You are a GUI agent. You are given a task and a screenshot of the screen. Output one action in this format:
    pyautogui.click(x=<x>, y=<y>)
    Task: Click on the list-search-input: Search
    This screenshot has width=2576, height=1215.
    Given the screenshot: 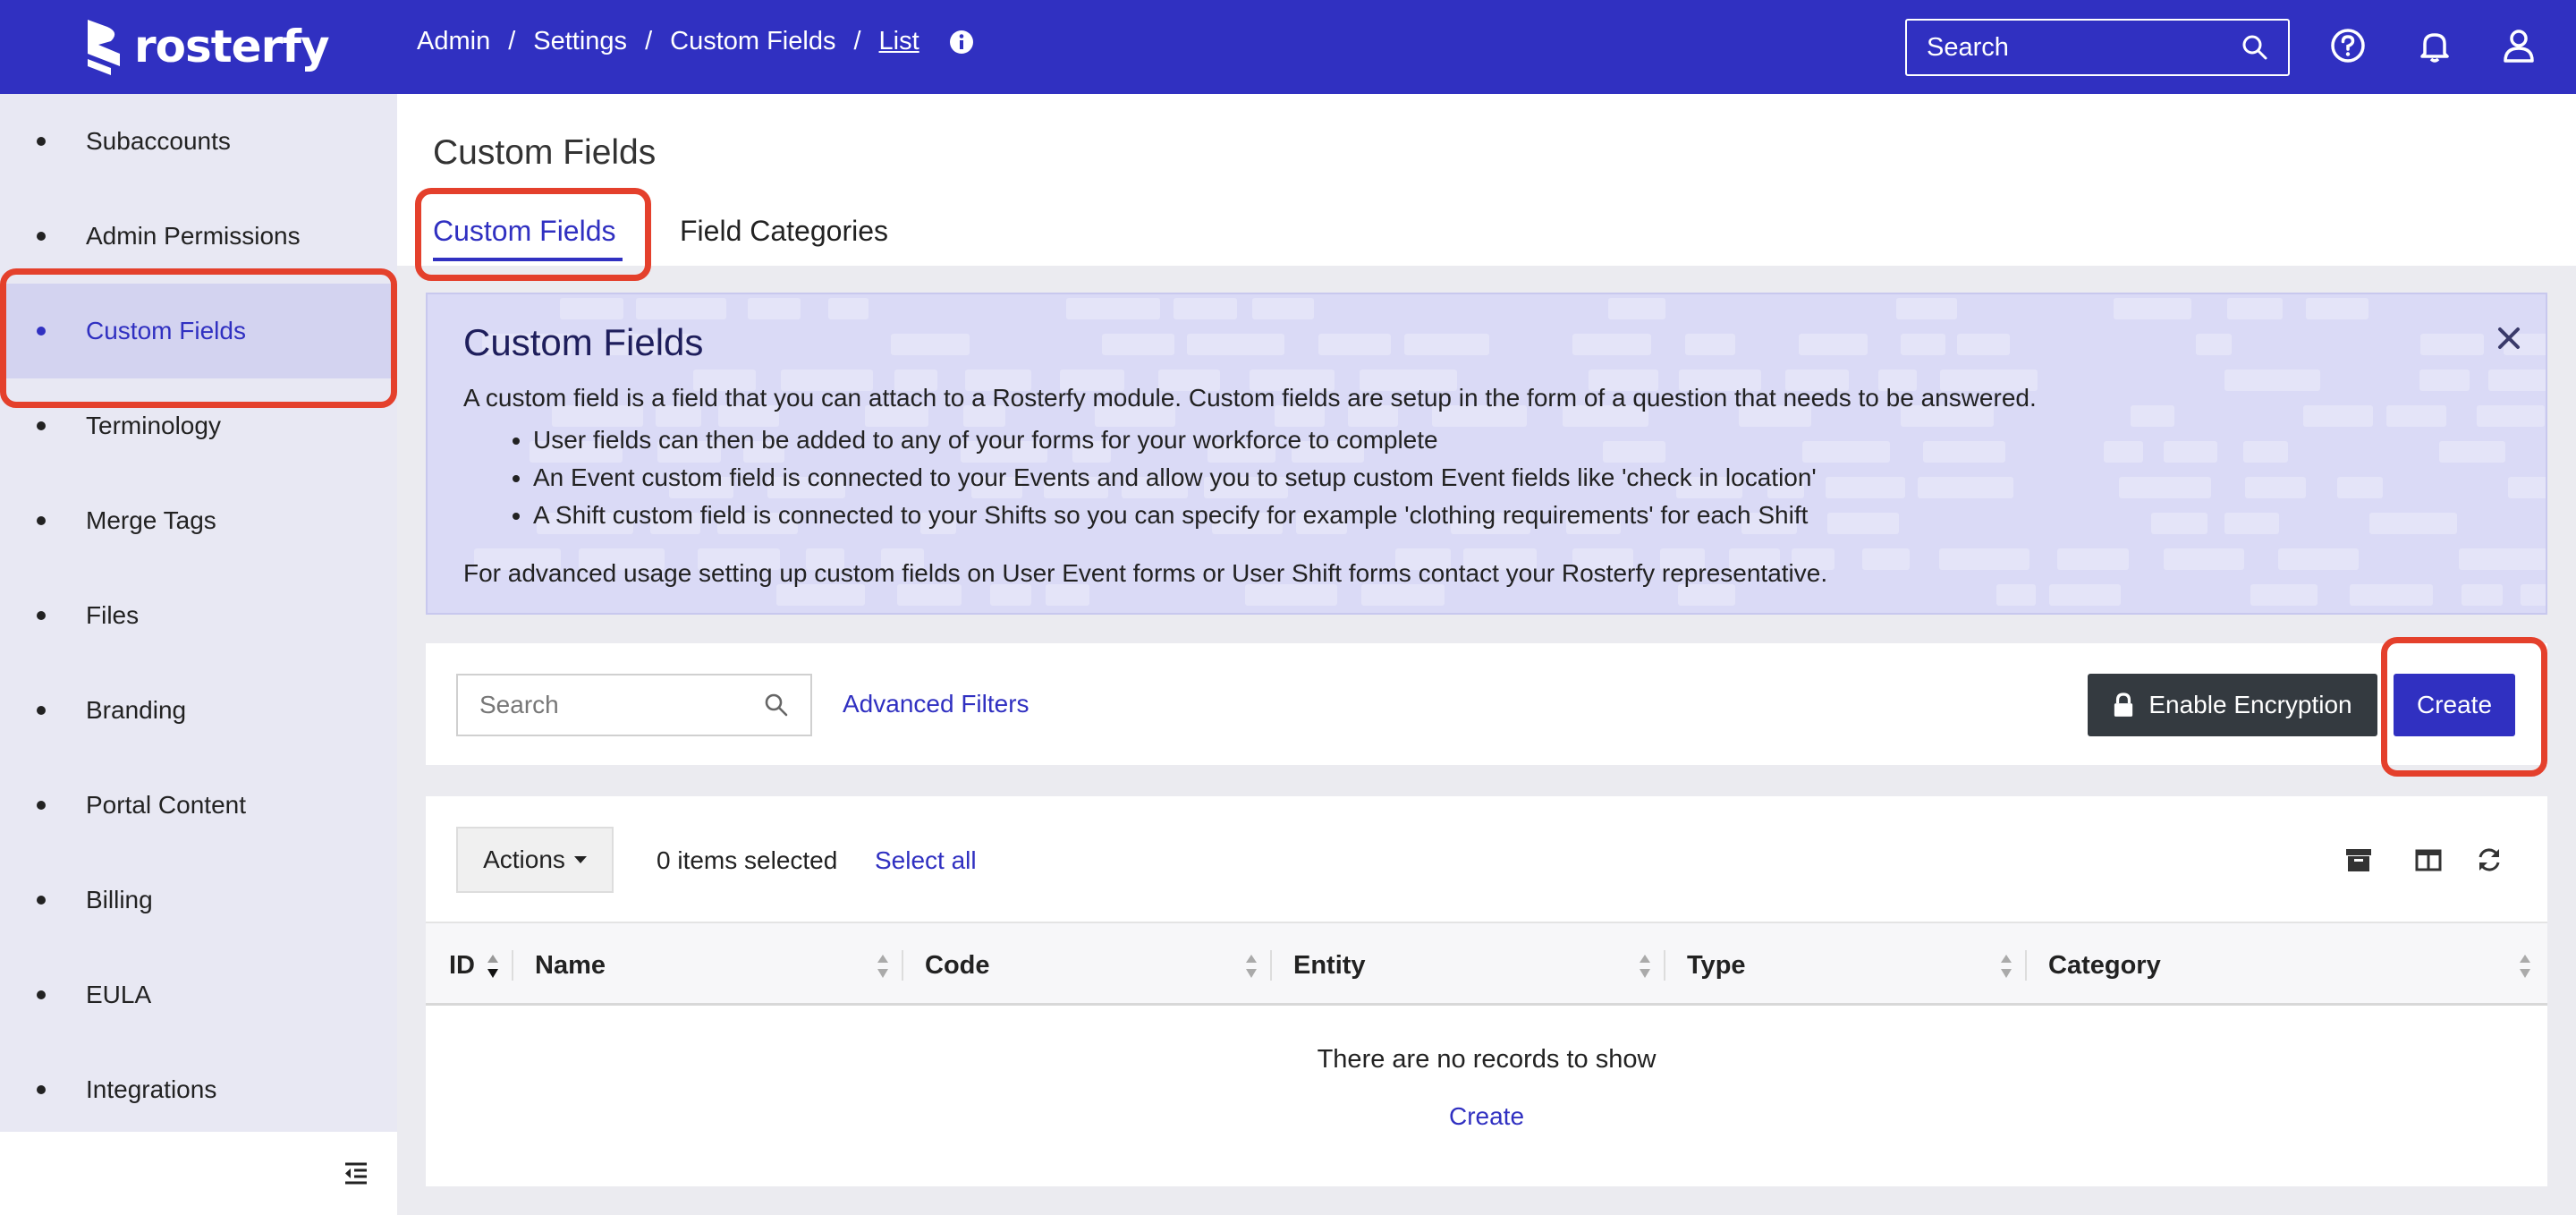 What is the action you would take?
    pyautogui.click(x=634, y=705)
    